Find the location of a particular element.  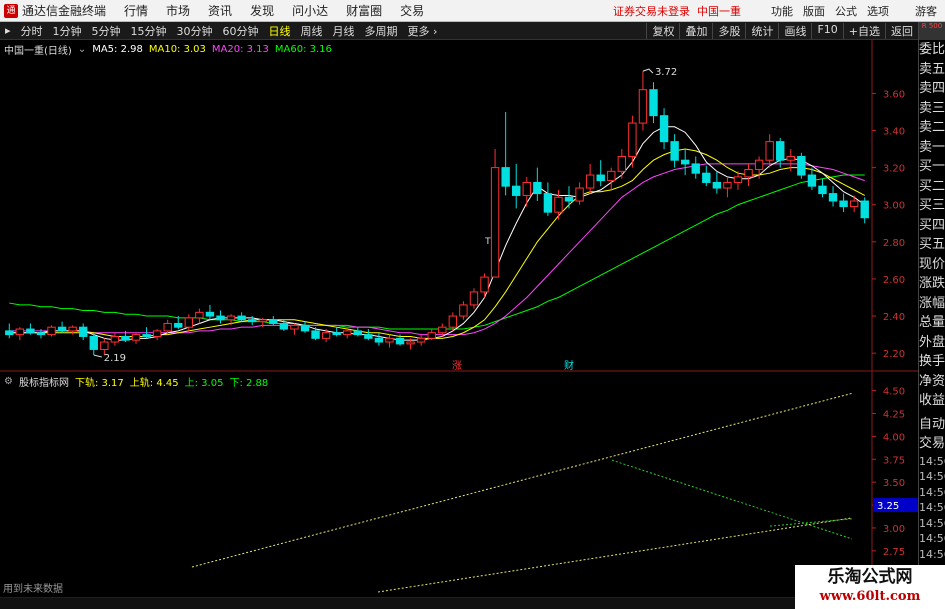

quote-field-2: 卖四 is located at coordinates (932, 89).